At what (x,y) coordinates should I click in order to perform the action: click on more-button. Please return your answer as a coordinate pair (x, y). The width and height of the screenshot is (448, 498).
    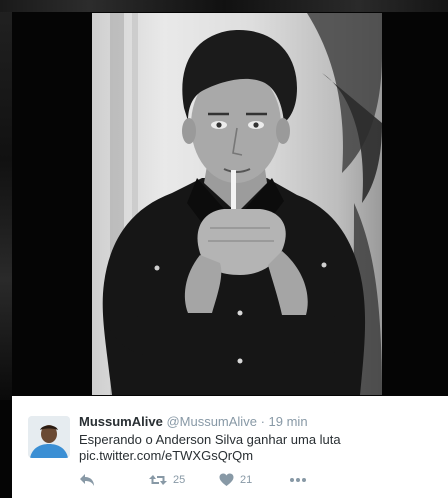
    Looking at the image, I should click on (298, 480).